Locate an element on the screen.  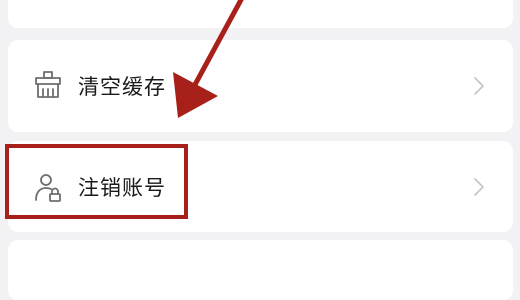
clear-cache-label: 清空缓存 is located at coordinates (122, 87).